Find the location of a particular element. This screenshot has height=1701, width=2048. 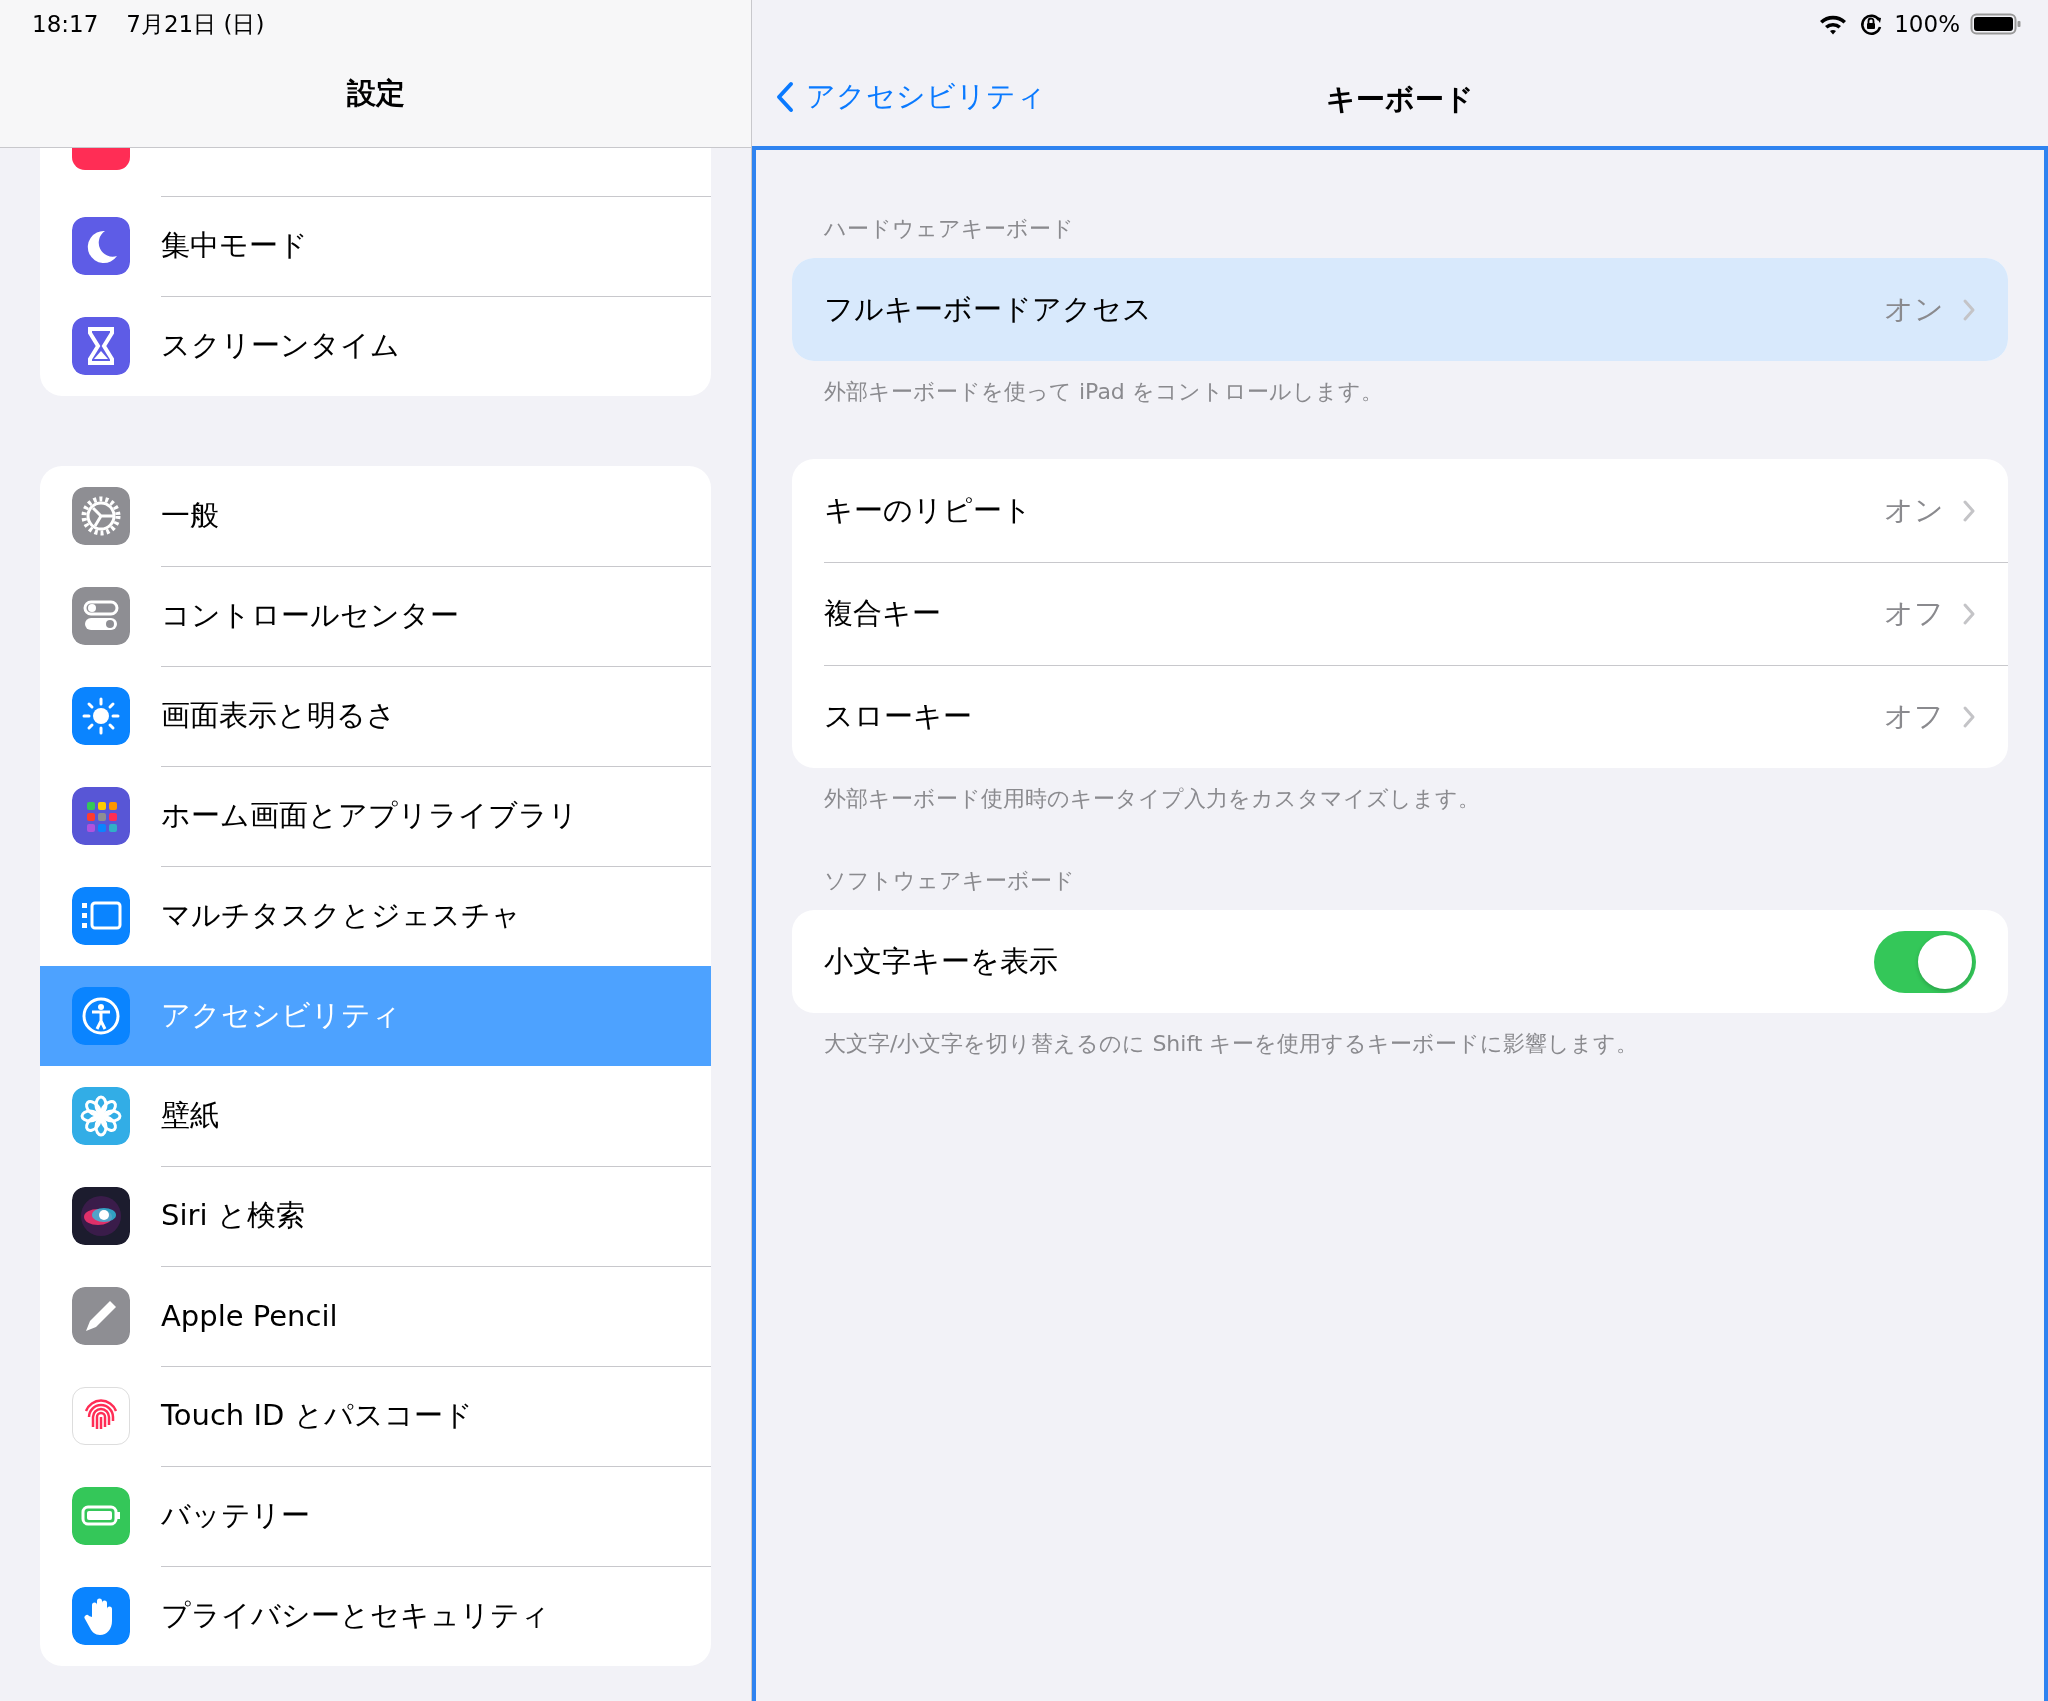

fingerprint-icon is located at coordinates (101, 1416).